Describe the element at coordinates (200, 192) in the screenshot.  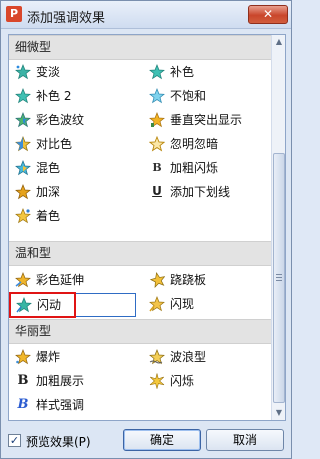
I see `effect-label: 添加下划线` at that location.